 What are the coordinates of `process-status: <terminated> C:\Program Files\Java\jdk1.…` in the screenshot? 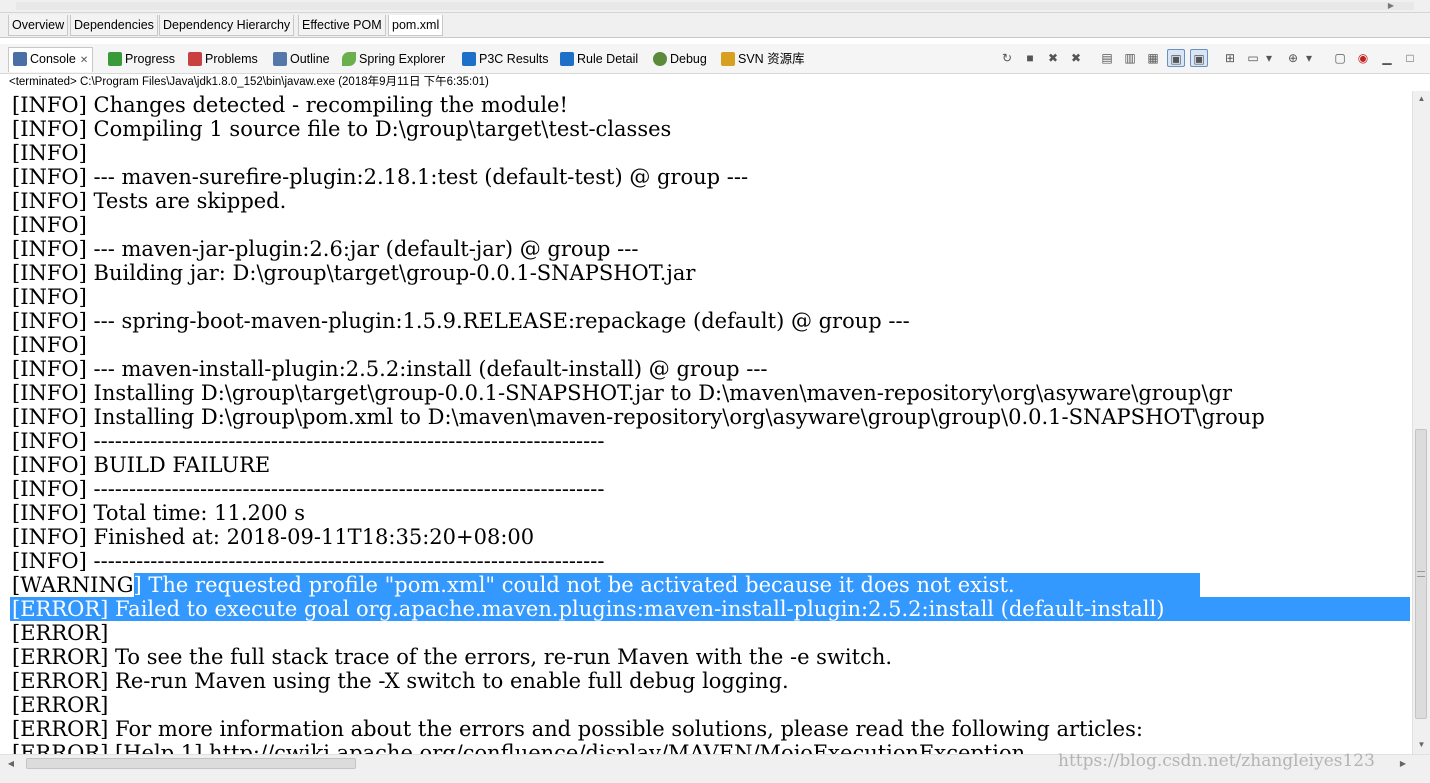 It's located at (715, 82).